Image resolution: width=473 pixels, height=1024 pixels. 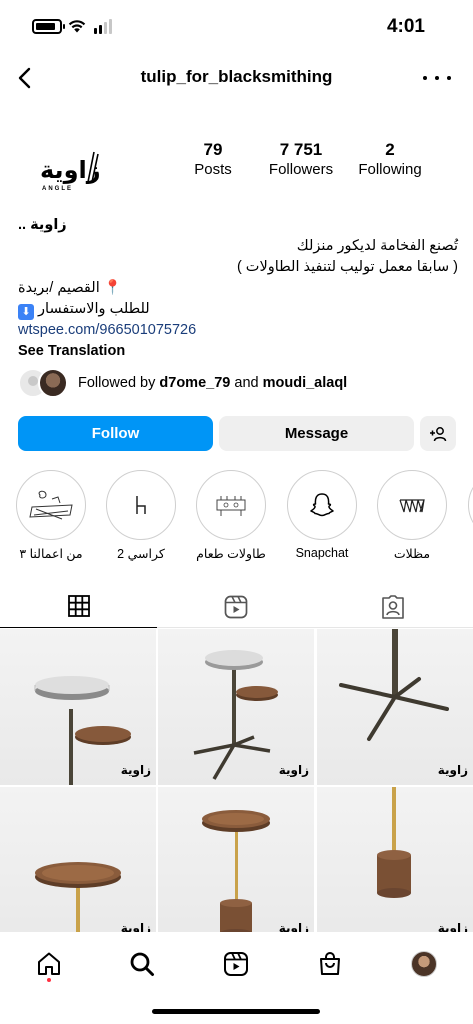 I want to click on notification-dot, so click(x=49, y=980).